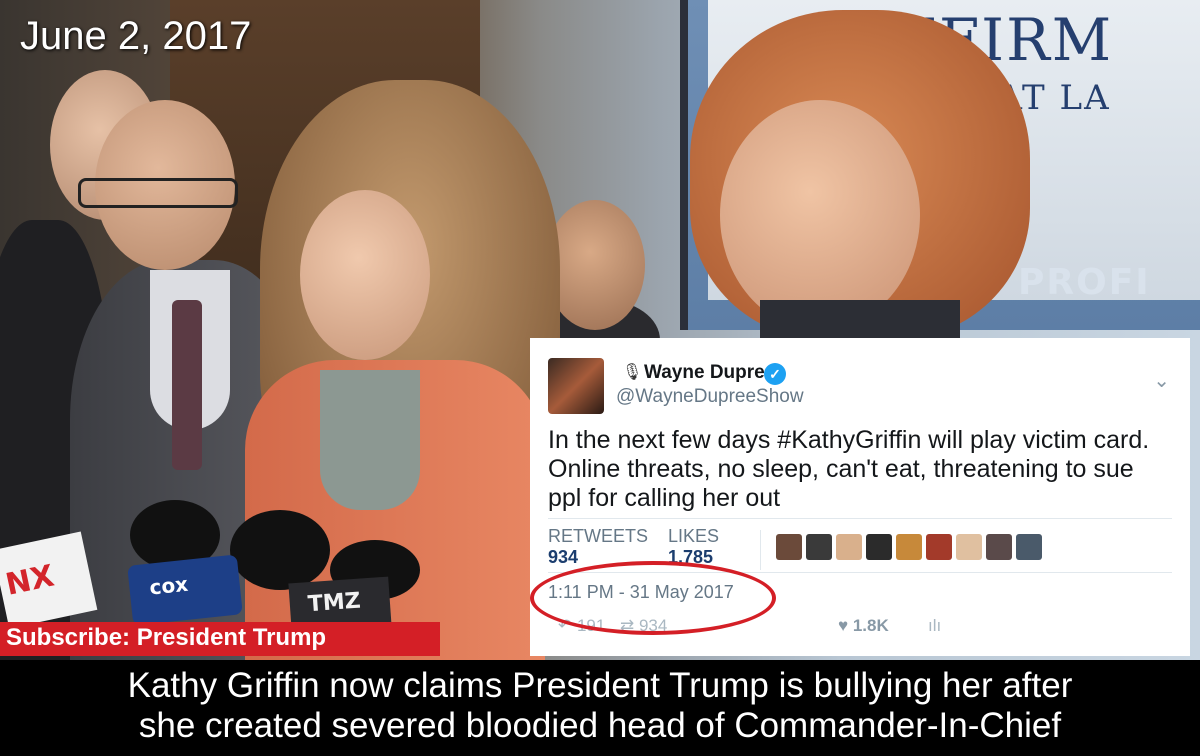  What do you see at coordinates (158, 193) in the screenshot?
I see `man-glasses` at bounding box center [158, 193].